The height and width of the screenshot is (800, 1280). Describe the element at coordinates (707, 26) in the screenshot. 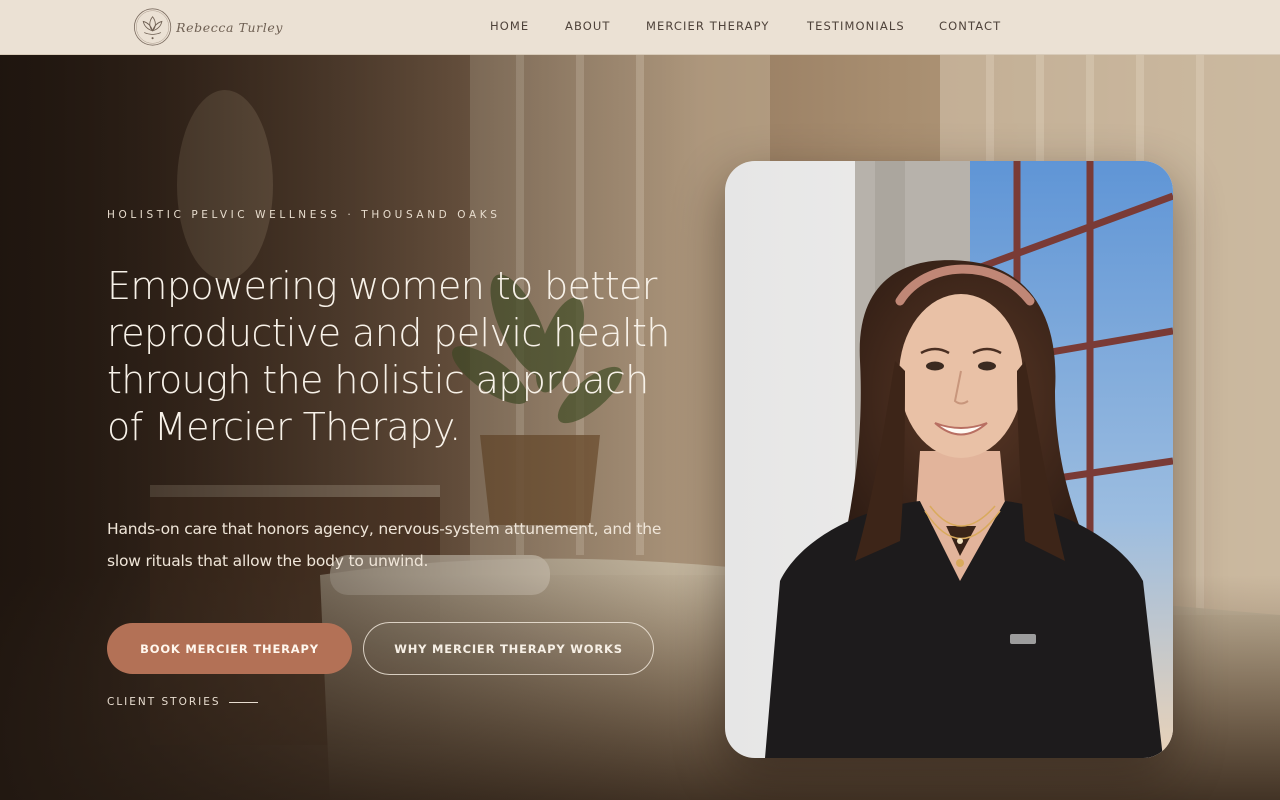

I see `nav-mercier-therapy: MERCIER THERAPY` at that location.